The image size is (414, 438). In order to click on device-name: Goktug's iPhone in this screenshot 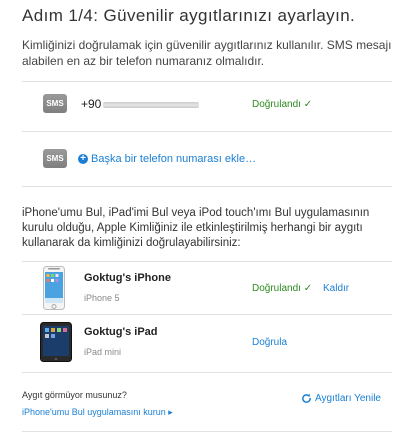, I will do `click(127, 278)`.